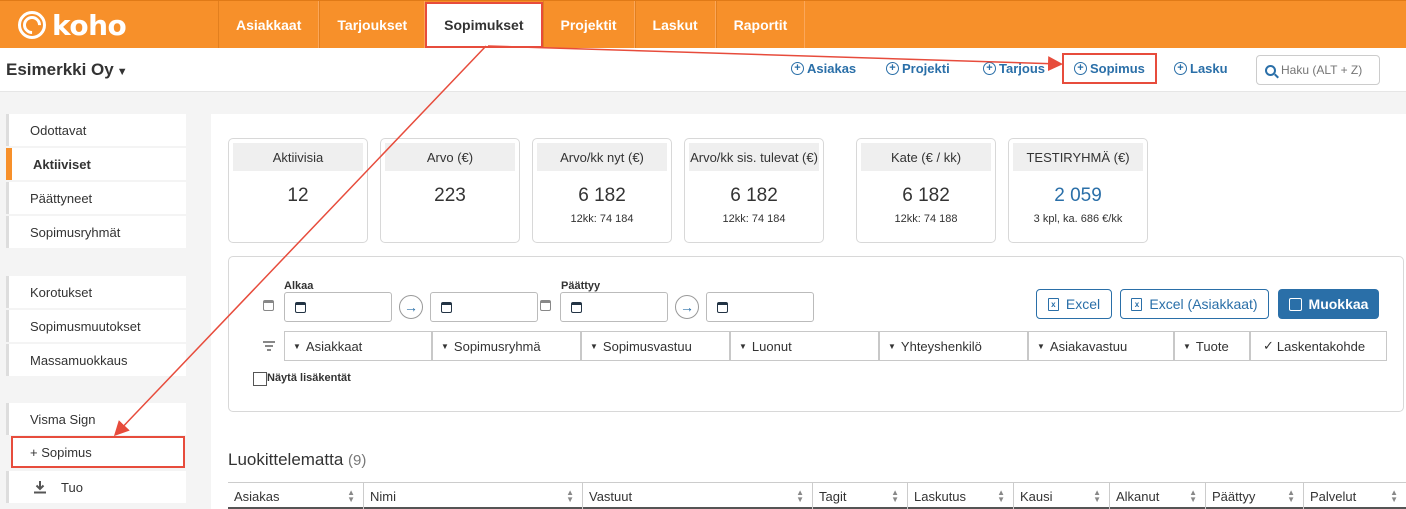 The height and width of the screenshot is (509, 1406). I want to click on column-header-laskutus: Laskutus ▲ ▼, so click(960, 496).